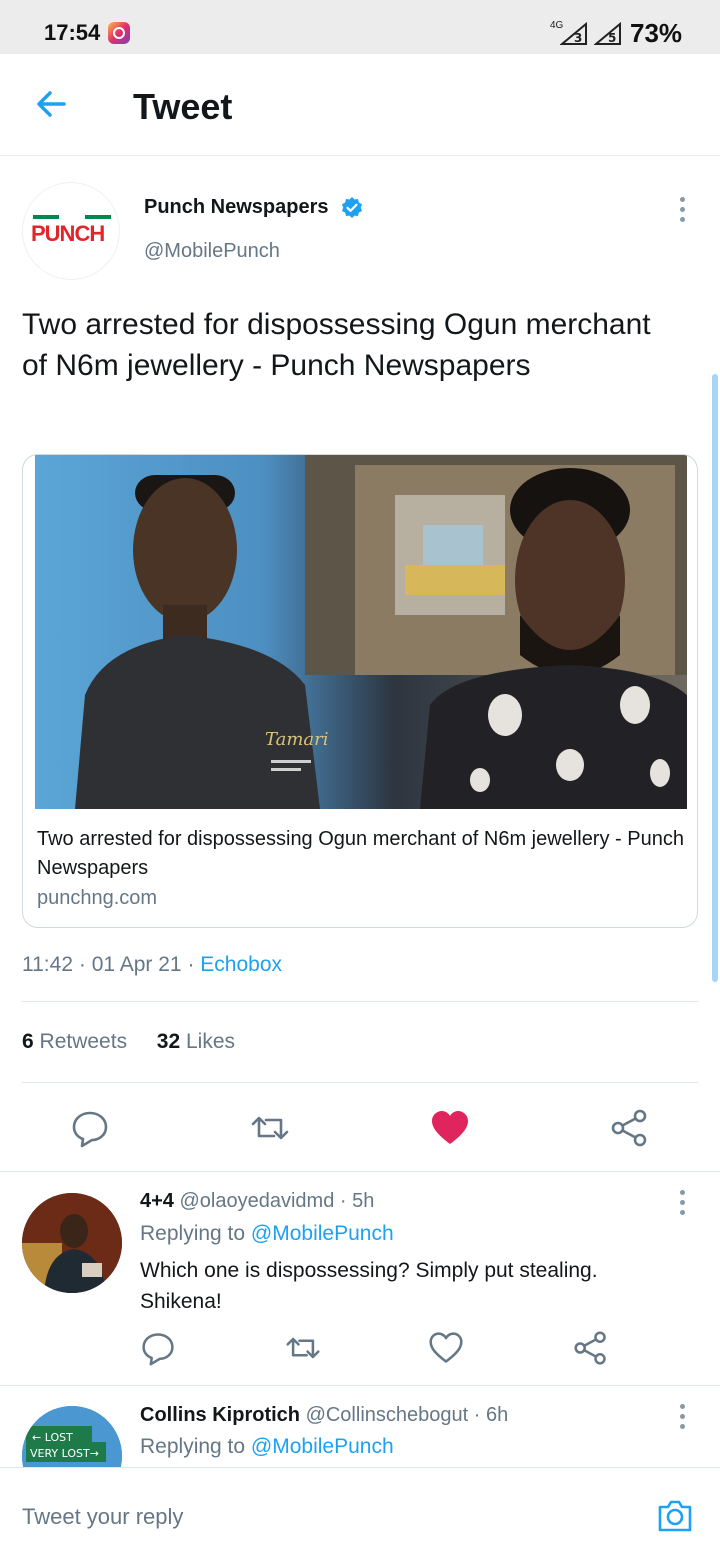 This screenshot has width=720, height=1560. Describe the element at coordinates (236, 207) in the screenshot. I see `author-name: Punch Newspapers` at that location.